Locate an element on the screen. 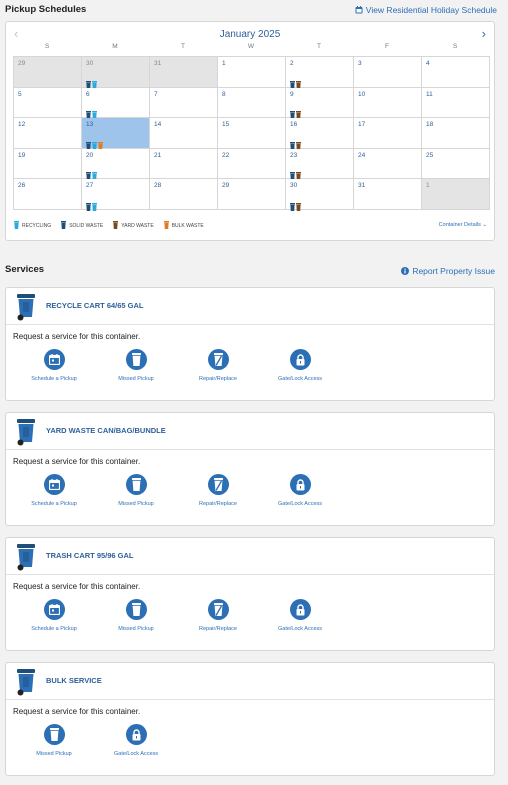 The image size is (508, 785). report-property-issue-link: Report Property Issue is located at coordinates (448, 271).